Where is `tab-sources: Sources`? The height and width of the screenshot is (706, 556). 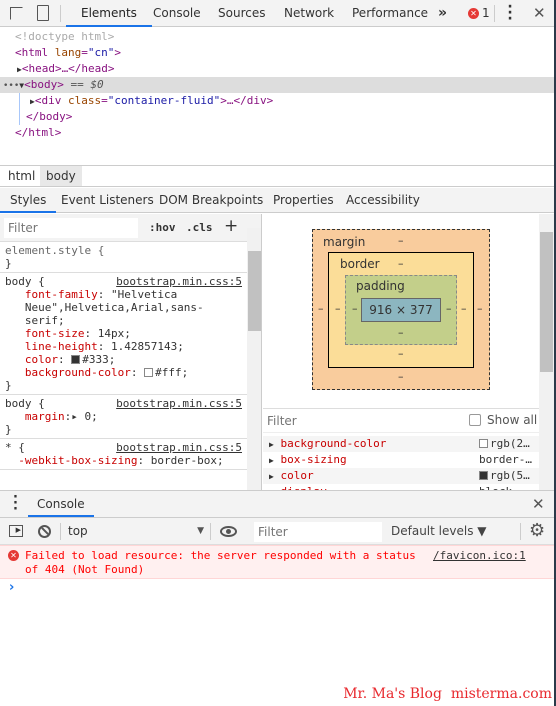
tab-sources: Sources is located at coordinates (241, 13).